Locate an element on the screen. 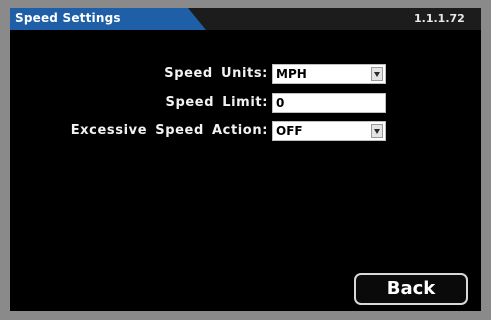 The height and width of the screenshot is (320, 491). excessive-speed-action-select: OFF is located at coordinates (329, 131).